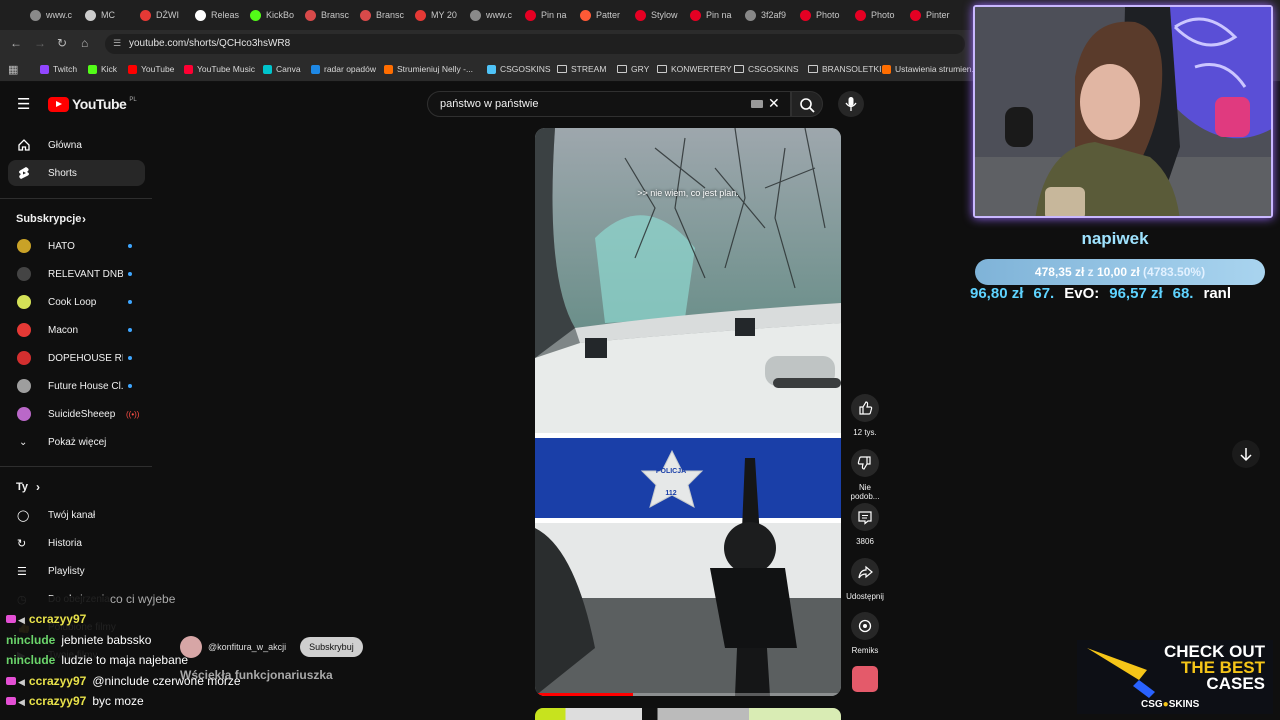  What do you see at coordinates (110, 15) in the screenshot?
I see `browser-tab: MC` at bounding box center [110, 15].